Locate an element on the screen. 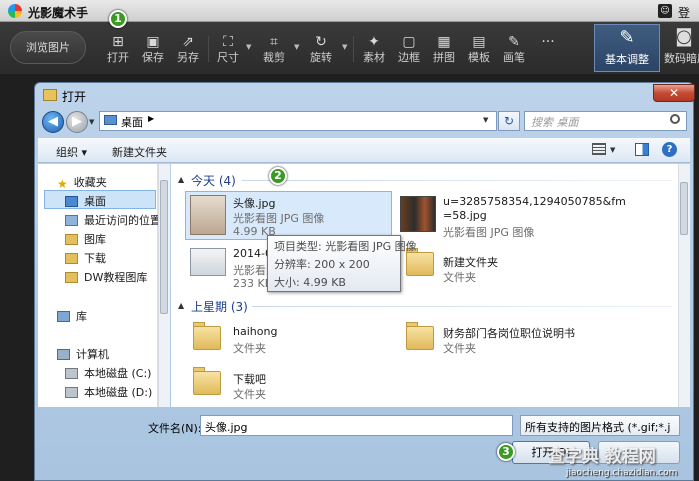 The image size is (699, 481). step-marker-1: 1 is located at coordinates (118, 19).